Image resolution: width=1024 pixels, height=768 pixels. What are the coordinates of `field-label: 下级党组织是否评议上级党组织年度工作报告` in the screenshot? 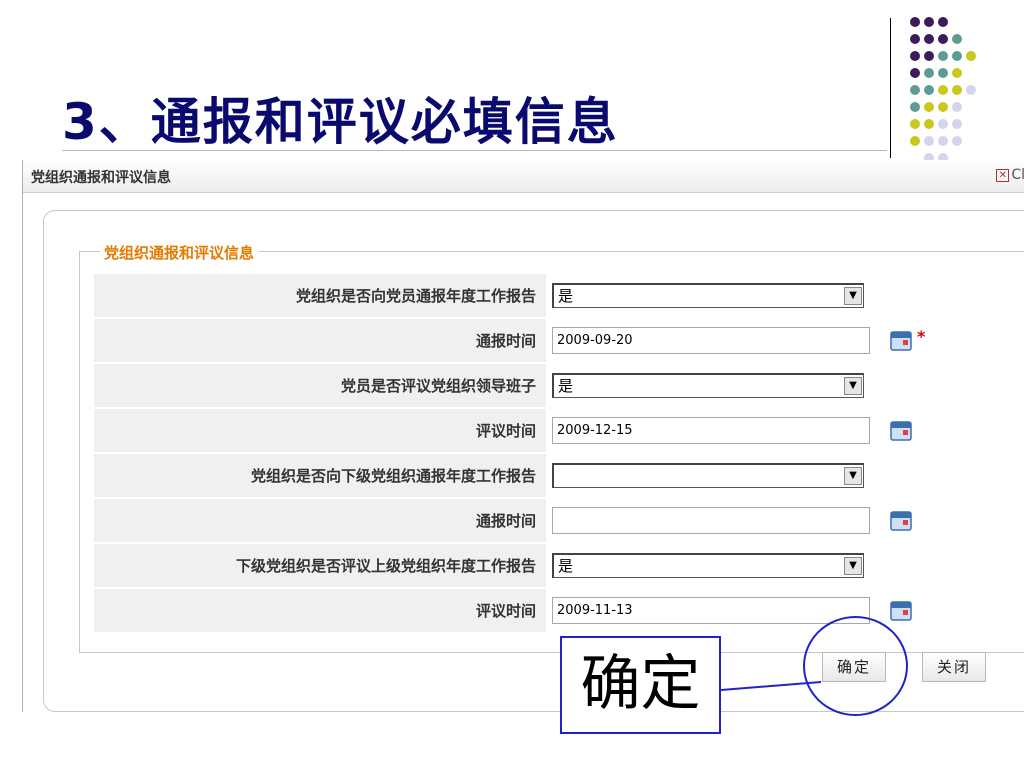 It's located at (320, 566).